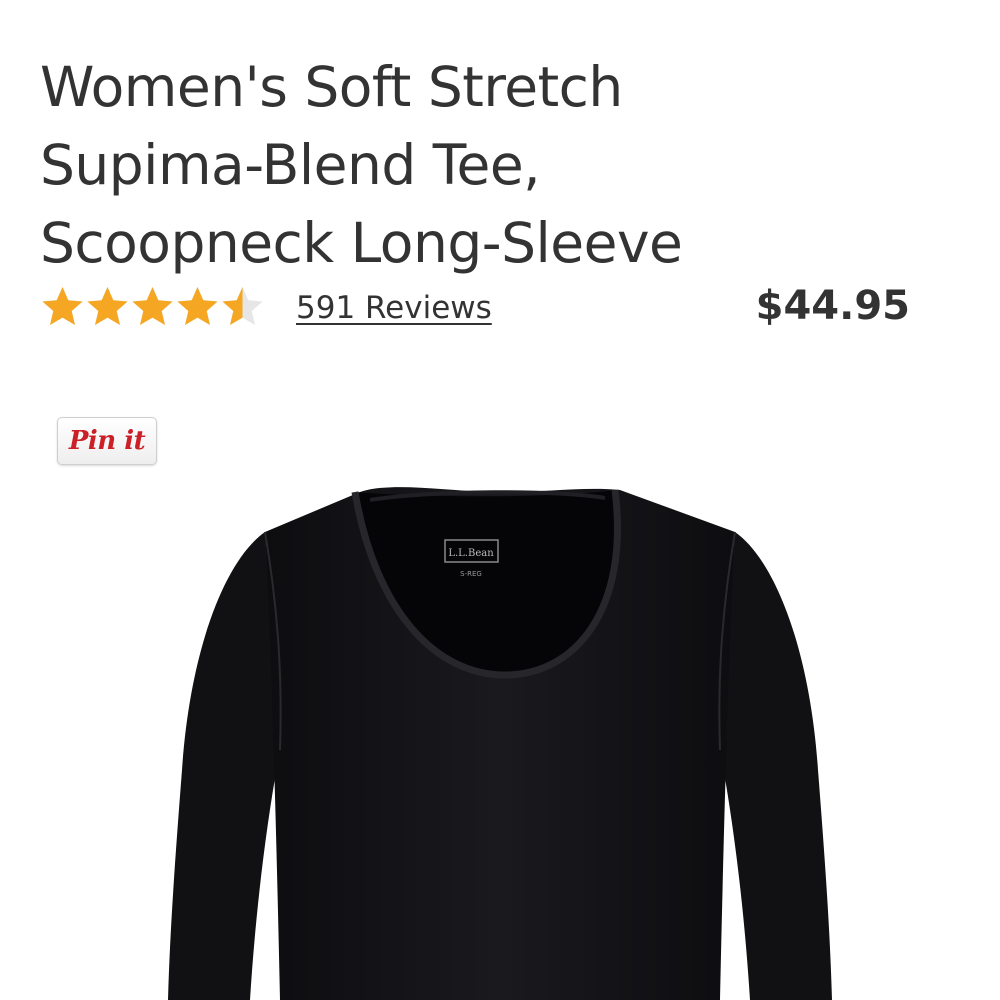  I want to click on product-title-line-3: Scoopneck Long-Sleeve, so click(361, 243).